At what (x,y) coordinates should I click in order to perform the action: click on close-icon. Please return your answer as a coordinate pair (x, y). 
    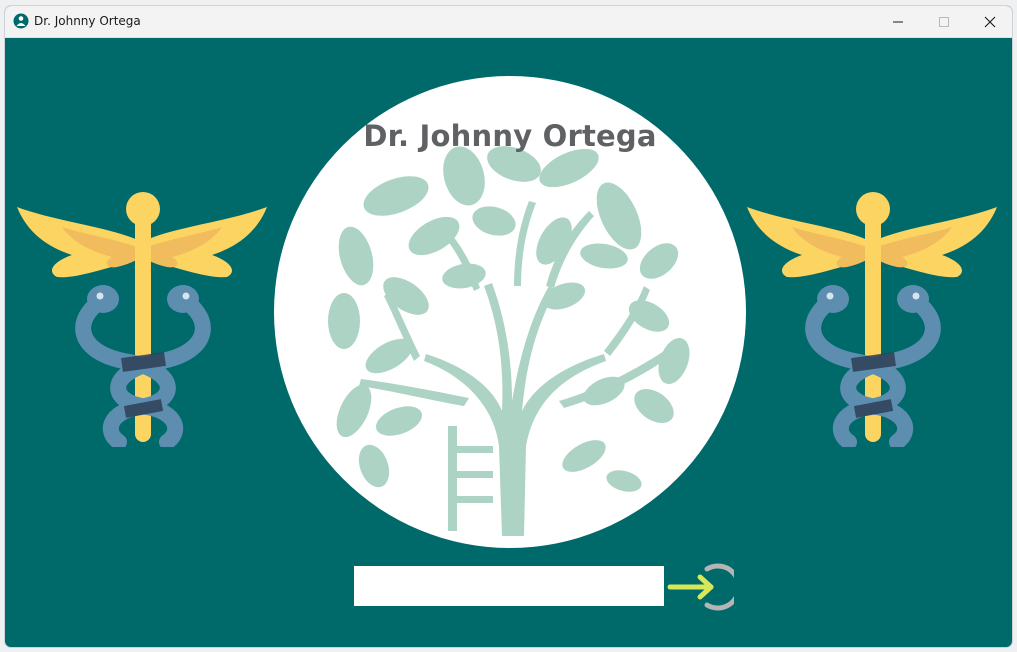
    Looking at the image, I should click on (990, 21).